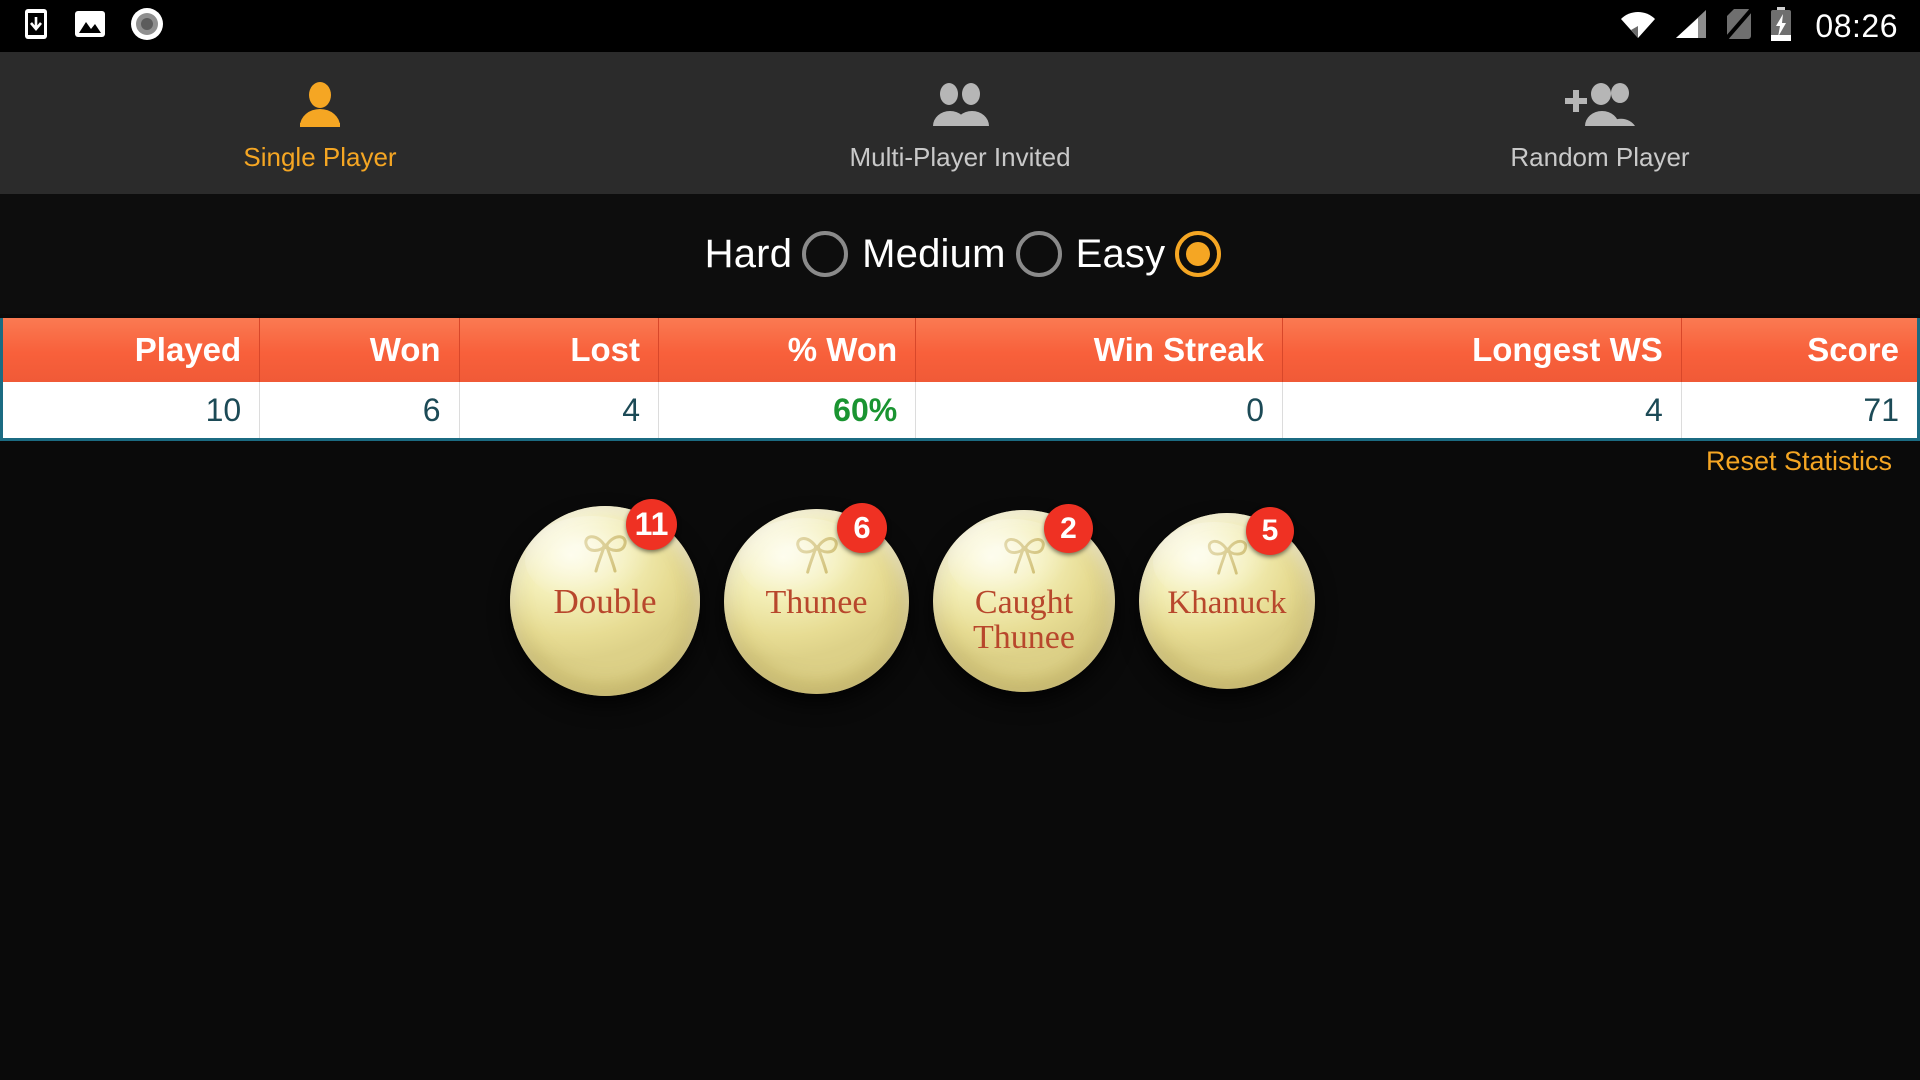 The width and height of the screenshot is (1920, 1080). I want to click on statistics-header-cell: Win Streak, so click(1100, 350).